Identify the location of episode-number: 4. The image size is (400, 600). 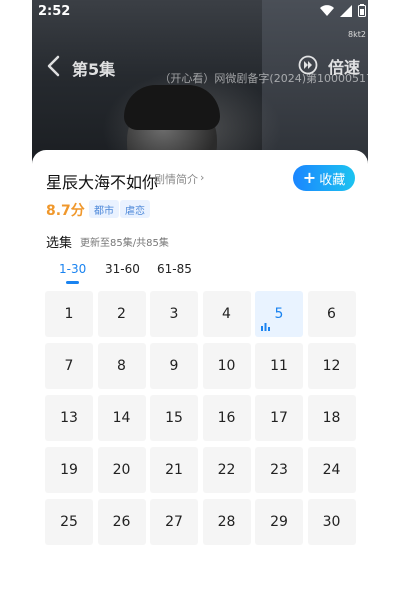
(226, 314).